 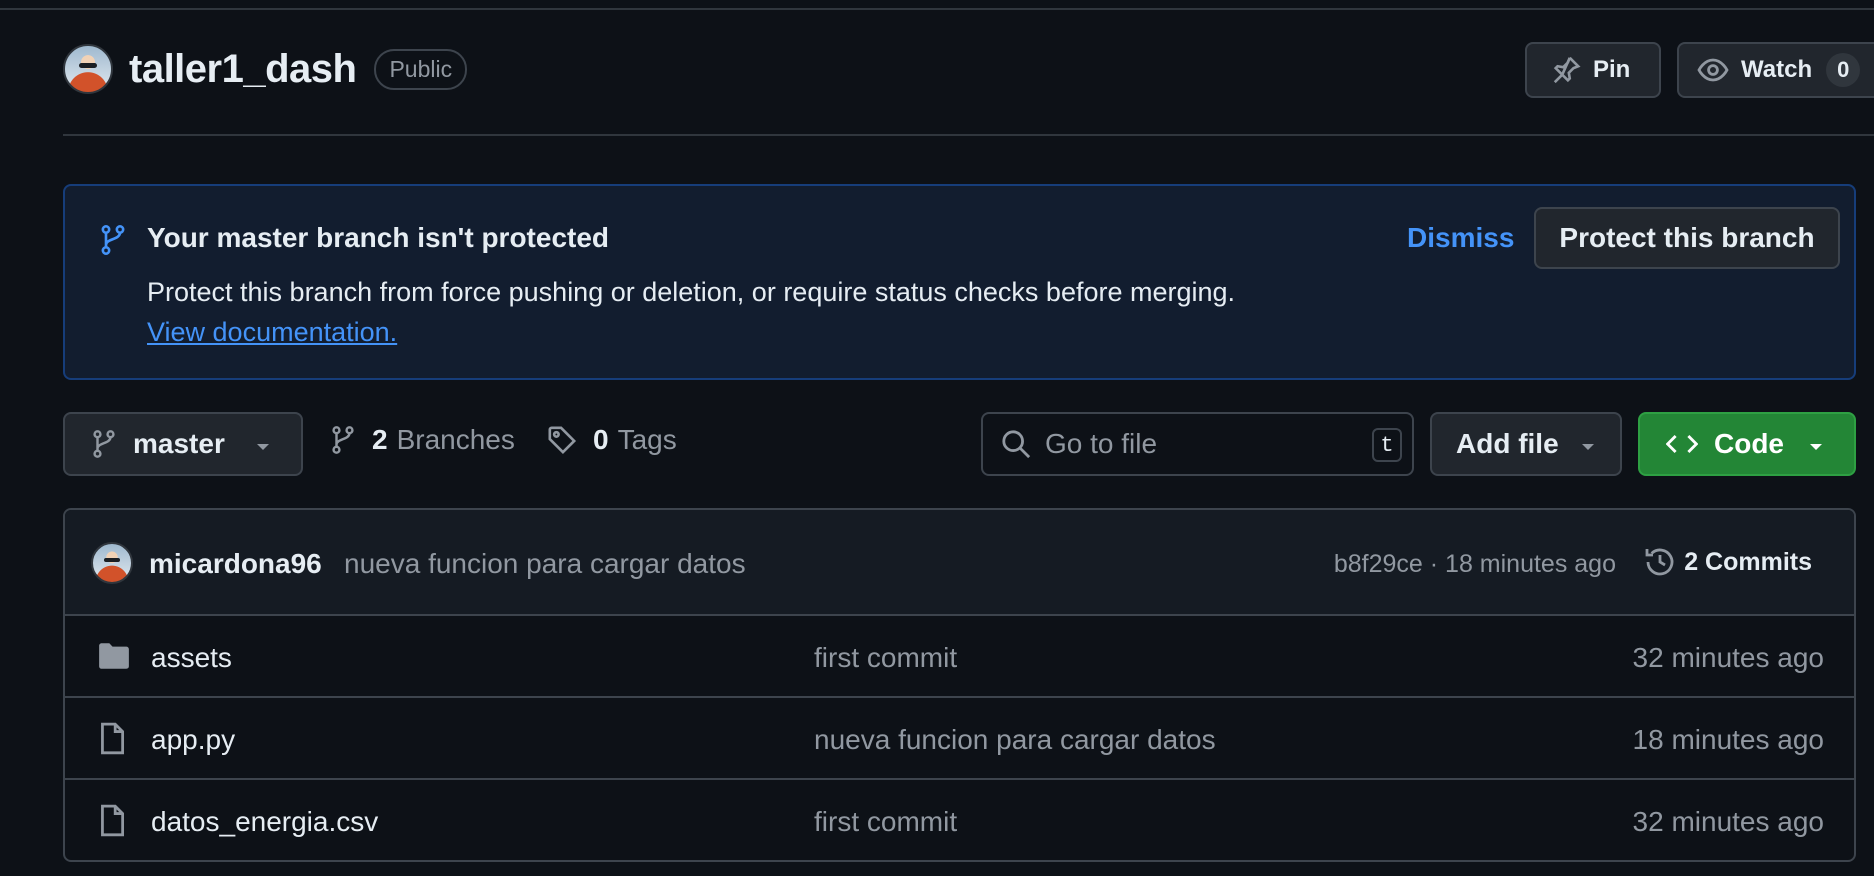 I want to click on commits-link: 2 Commits, so click(x=1728, y=562).